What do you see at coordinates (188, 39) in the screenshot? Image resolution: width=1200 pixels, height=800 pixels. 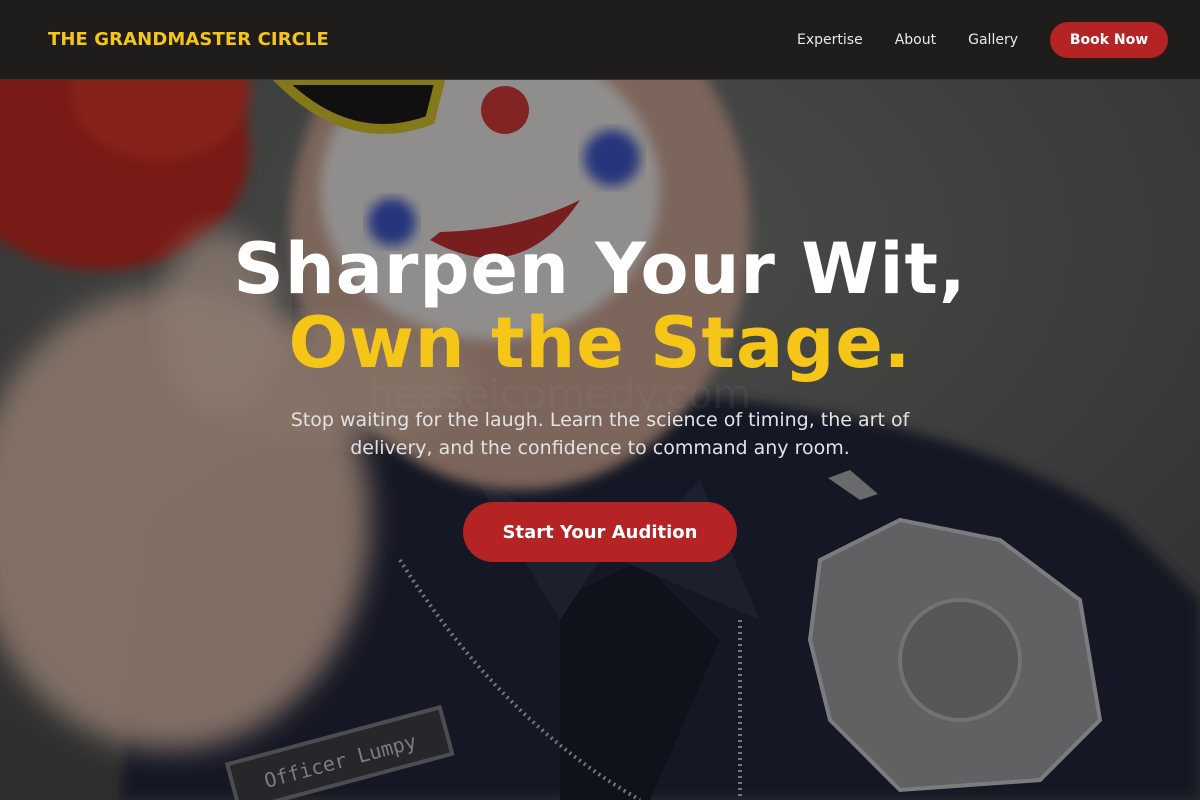 I see `brand-logo-link: THE GRANDMASTER CIRCLE` at bounding box center [188, 39].